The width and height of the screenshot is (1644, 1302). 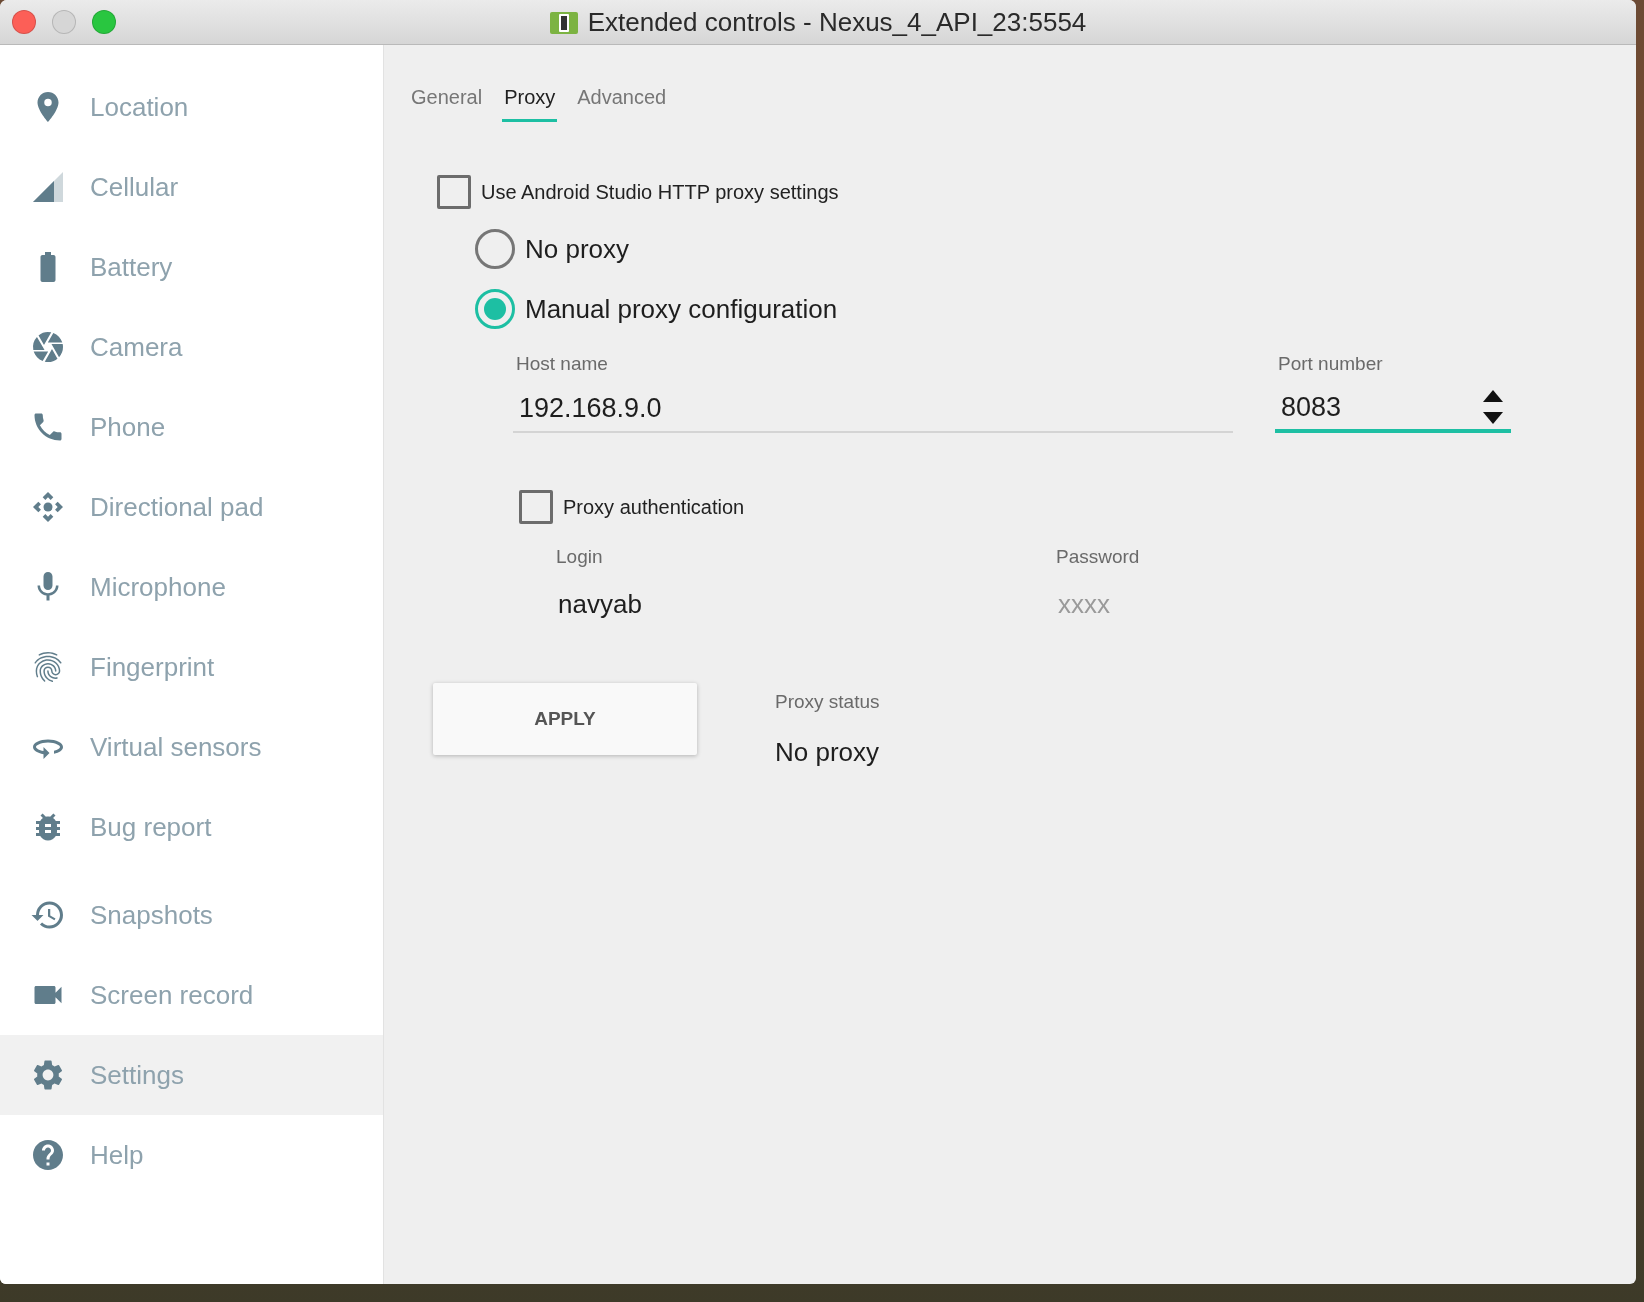 What do you see at coordinates (1493, 396) in the screenshot?
I see `increment-arrow-icon` at bounding box center [1493, 396].